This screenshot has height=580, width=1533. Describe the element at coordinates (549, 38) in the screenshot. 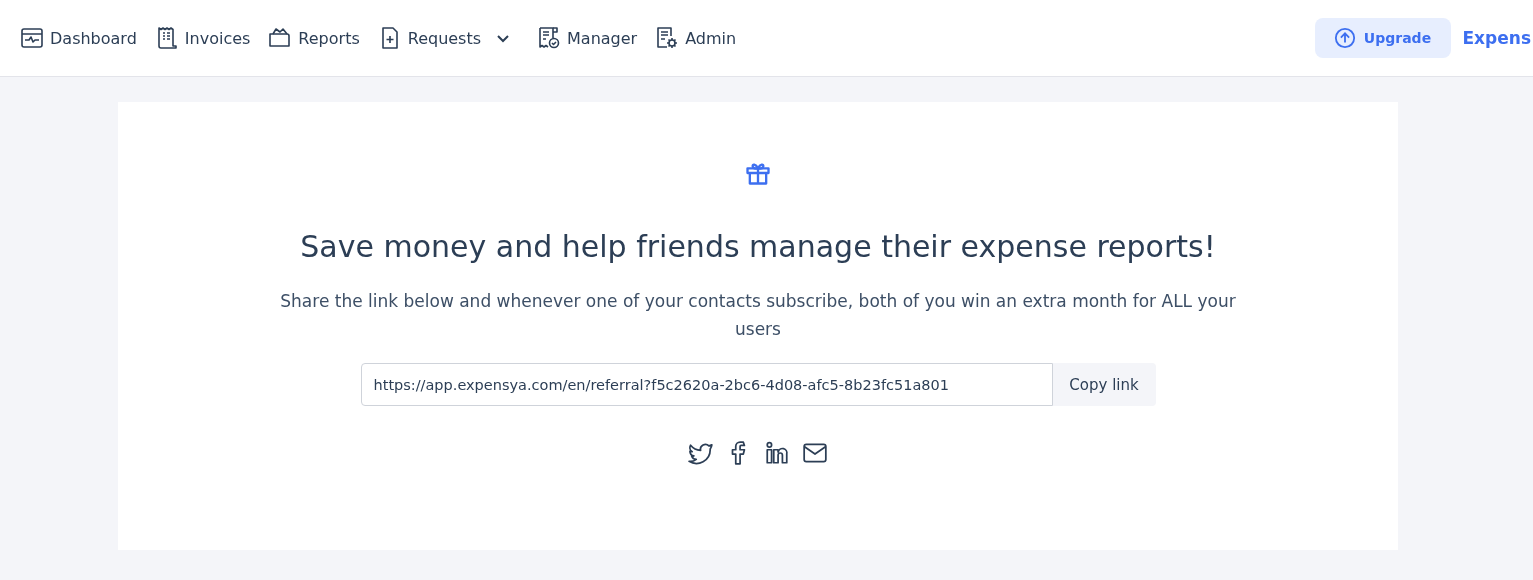

I see `receipt-check-icon` at that location.